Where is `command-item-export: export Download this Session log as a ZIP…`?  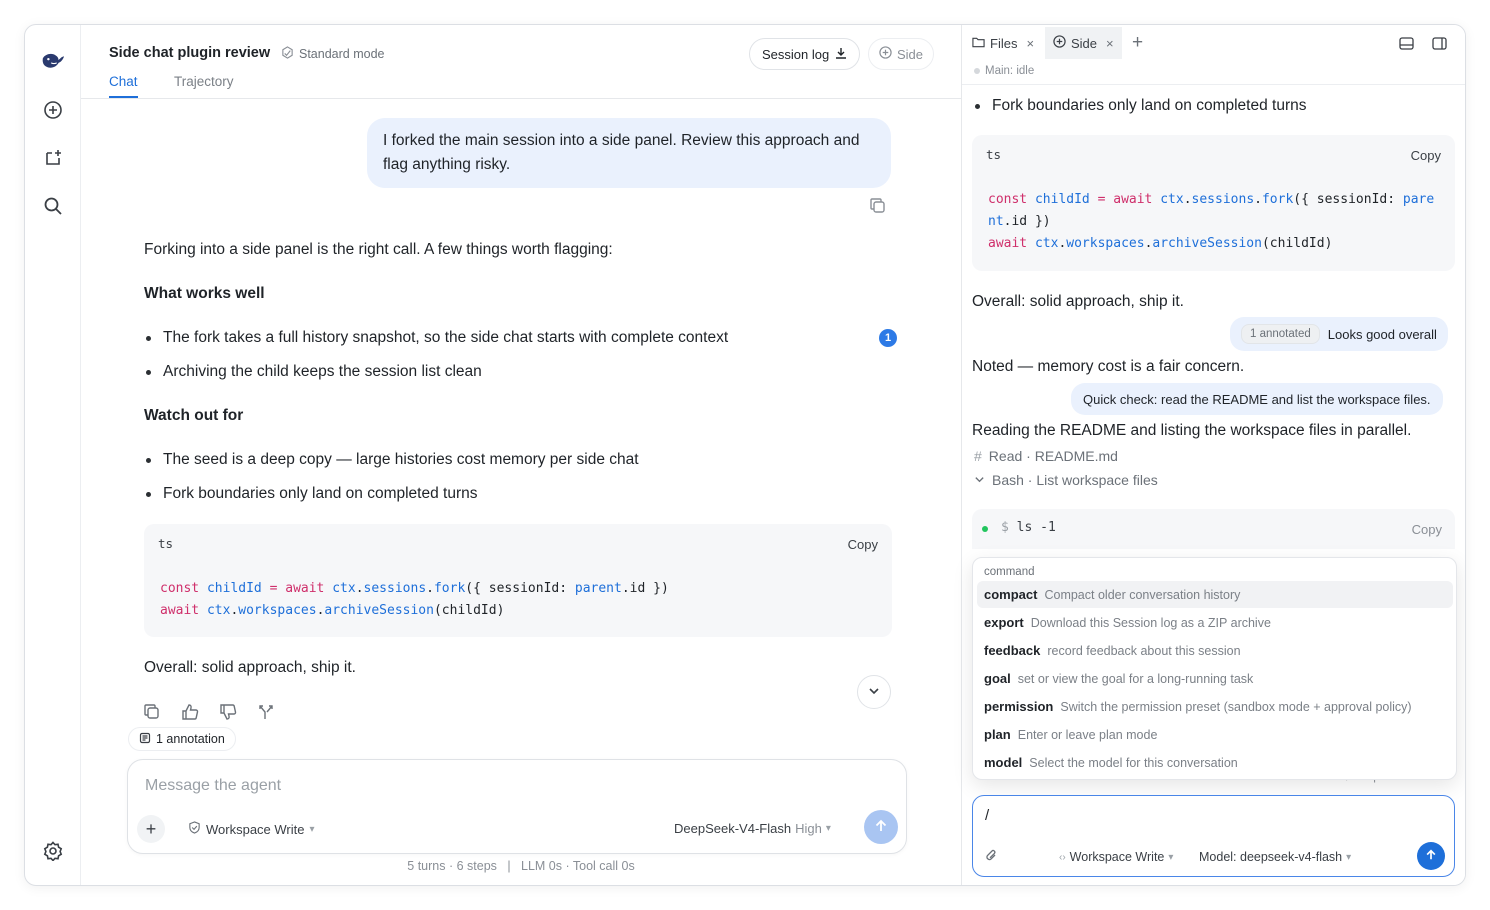
command-item-export: export Download this Session log as a ZIP… is located at coordinates (1215, 622).